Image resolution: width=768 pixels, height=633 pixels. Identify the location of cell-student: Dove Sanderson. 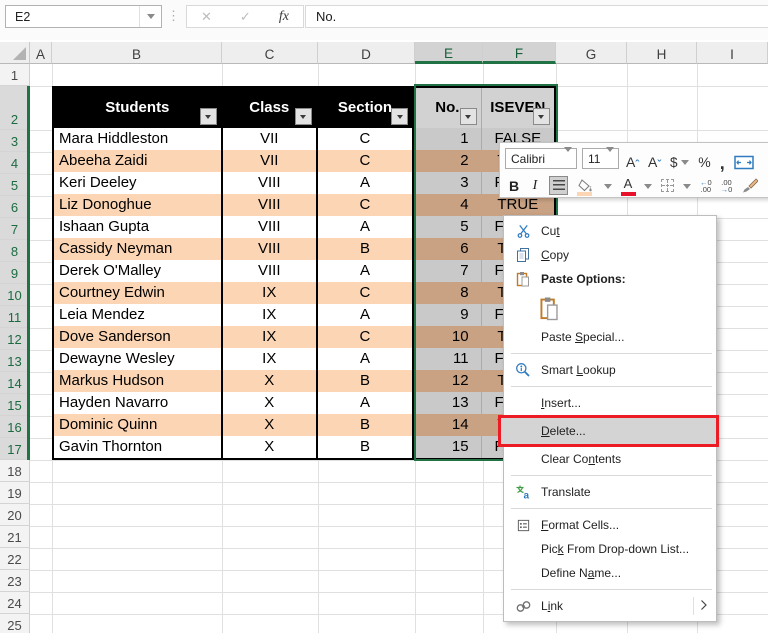
(138, 337).